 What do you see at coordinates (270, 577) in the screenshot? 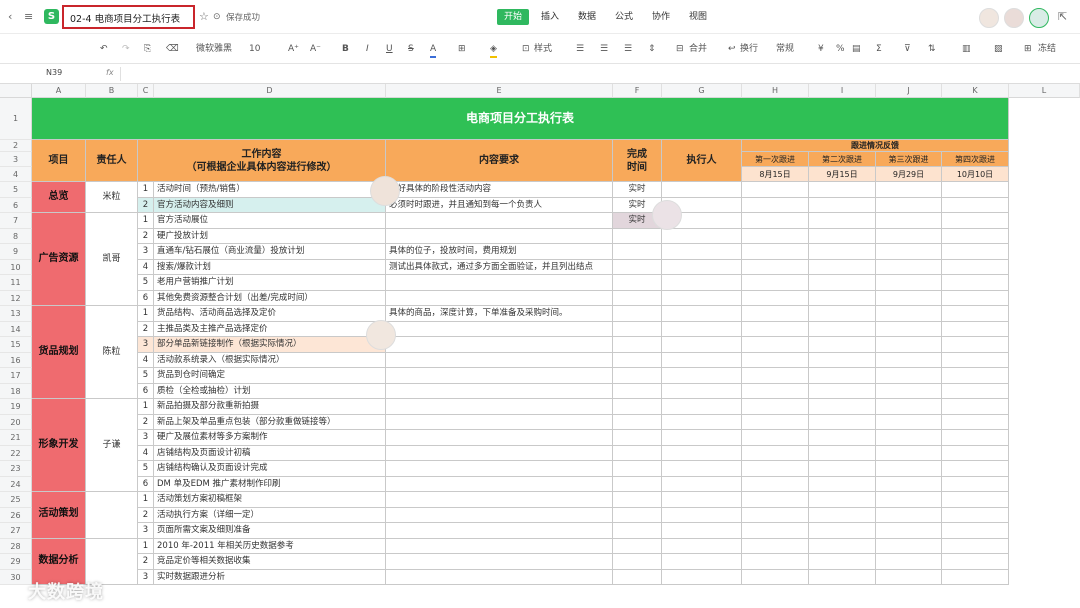
I see `task-work-cell: 实时数据跟进分析` at bounding box center [270, 577].